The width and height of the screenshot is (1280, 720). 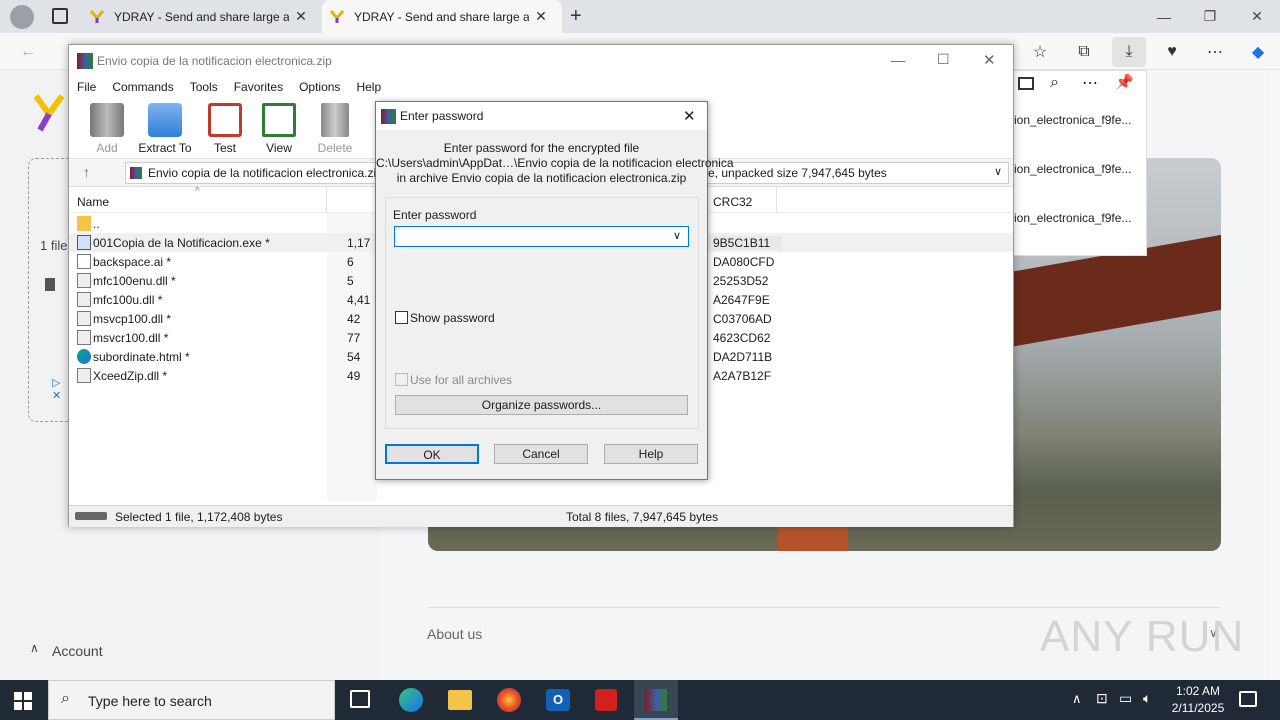 What do you see at coordinates (411, 700) in the screenshot?
I see `edge-icon` at bounding box center [411, 700].